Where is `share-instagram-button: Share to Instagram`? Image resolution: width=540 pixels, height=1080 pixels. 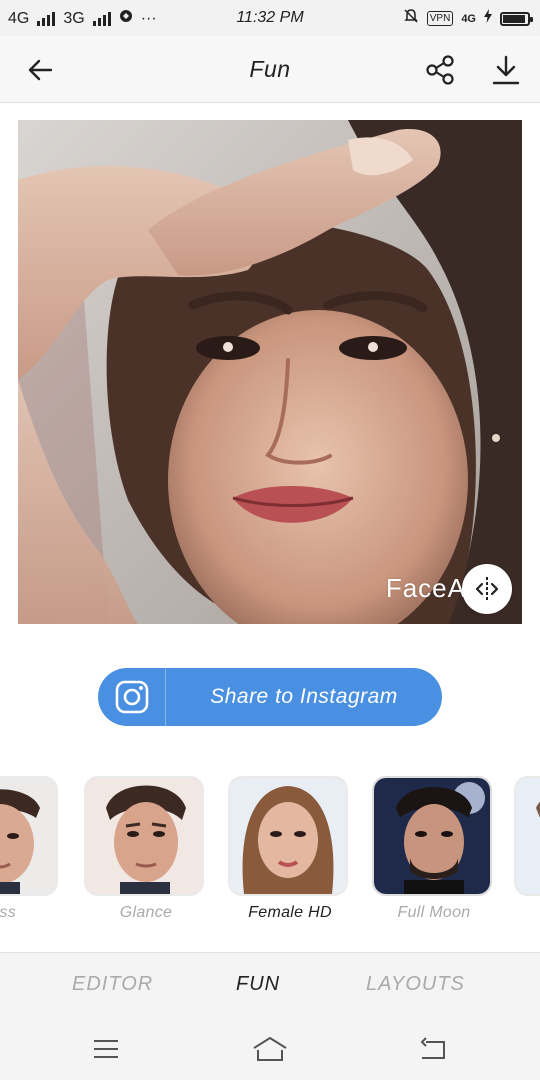
share-instagram-button: Share to Instagram is located at coordinates (270, 697).